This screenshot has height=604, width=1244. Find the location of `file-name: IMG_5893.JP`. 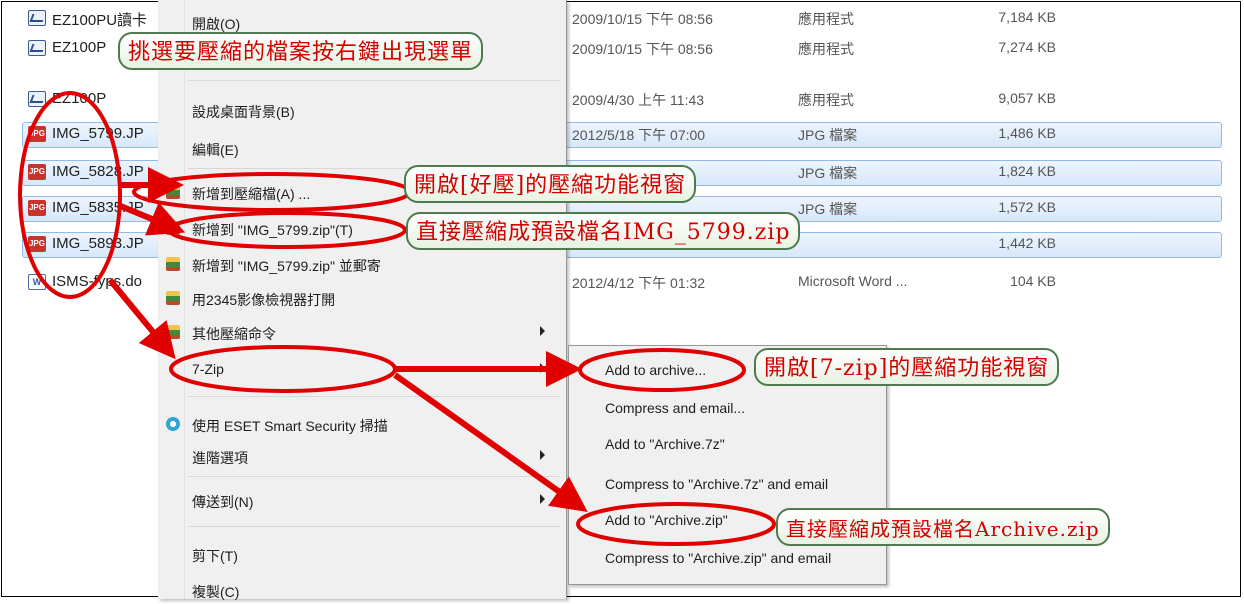

file-name: IMG_5893.JP is located at coordinates (98, 243).